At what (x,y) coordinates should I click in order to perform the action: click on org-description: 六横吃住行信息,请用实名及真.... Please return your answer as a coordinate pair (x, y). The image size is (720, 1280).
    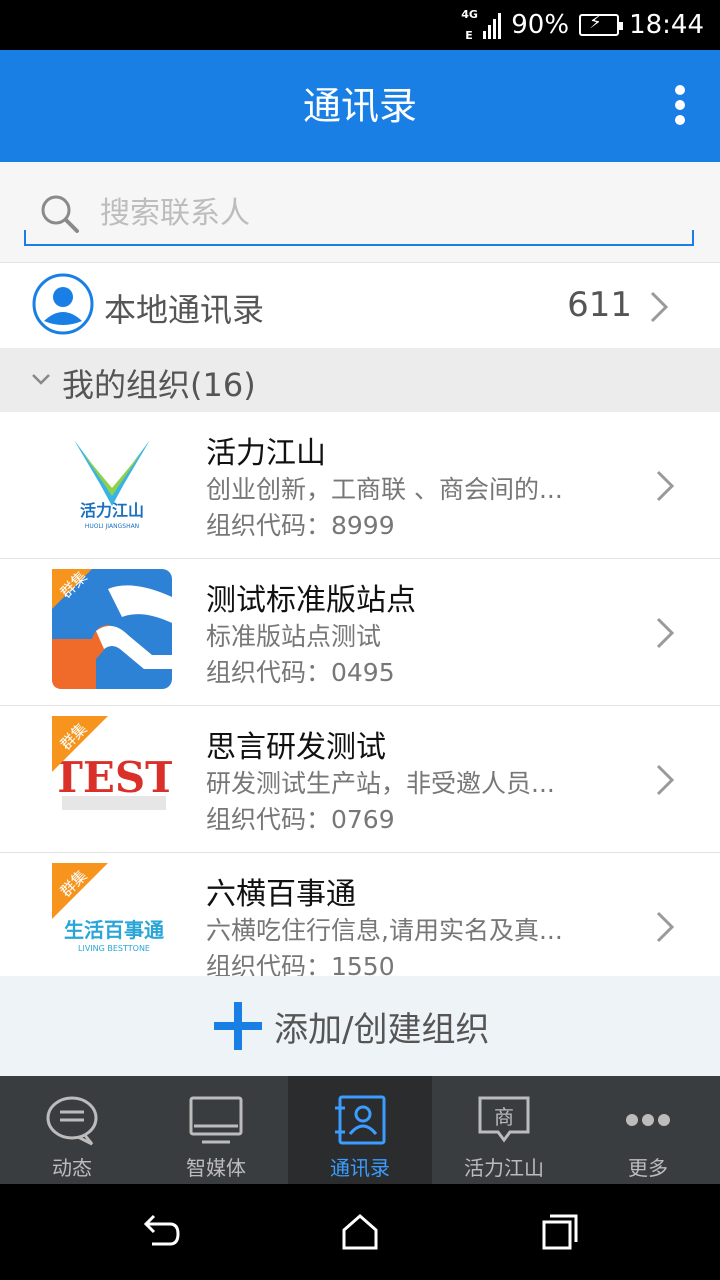
    Looking at the image, I should click on (384, 930).